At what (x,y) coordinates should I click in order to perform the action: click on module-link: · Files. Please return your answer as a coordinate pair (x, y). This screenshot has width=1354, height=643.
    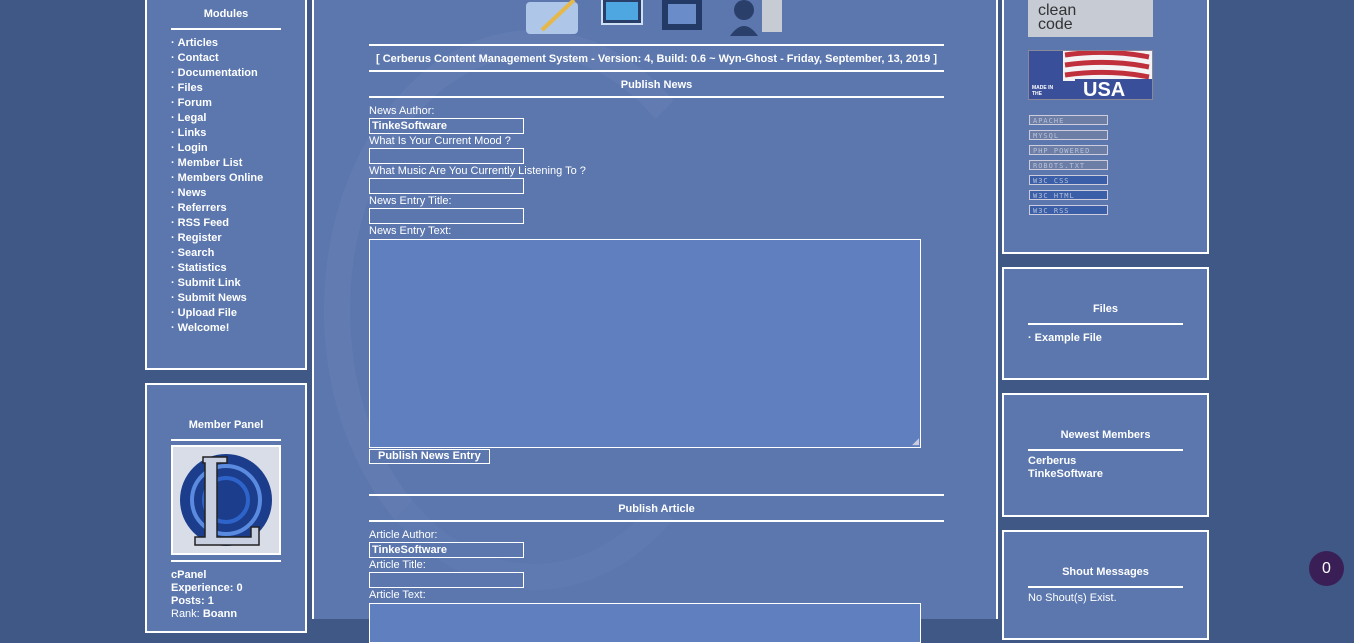
    Looking at the image, I should click on (217, 88).